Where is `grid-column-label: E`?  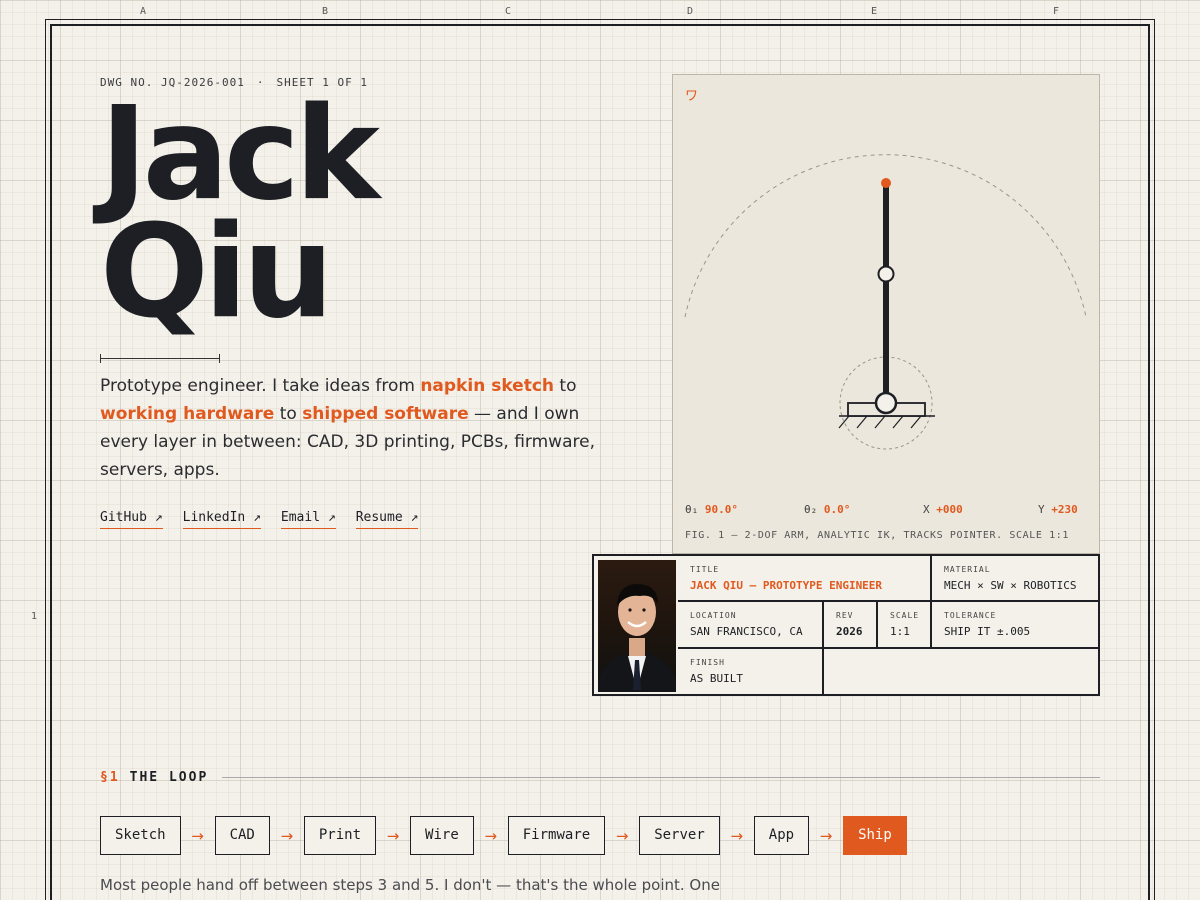 grid-column-label: E is located at coordinates (874, 11).